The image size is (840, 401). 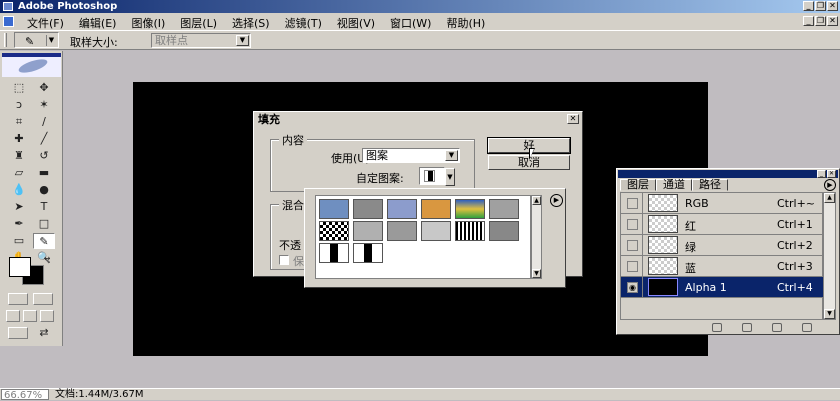 What do you see at coordinates (31, 65) in the screenshot?
I see `adobe-feather-logo` at bounding box center [31, 65].